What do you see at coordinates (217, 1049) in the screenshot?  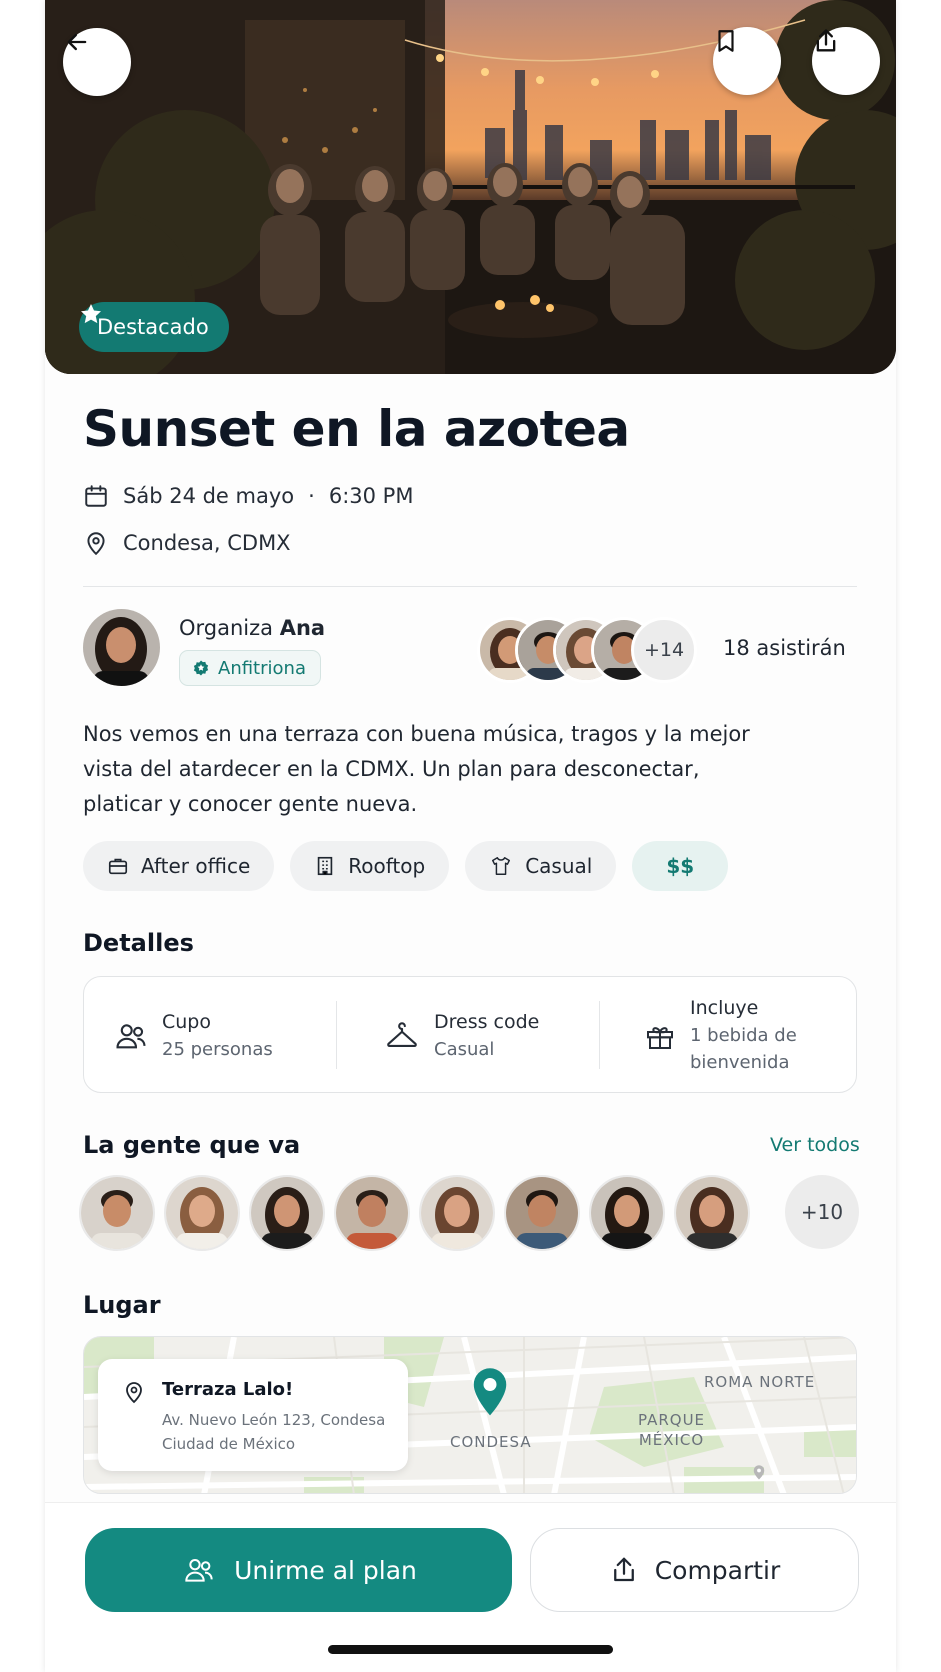 I see `detail-value: 25 personas` at bounding box center [217, 1049].